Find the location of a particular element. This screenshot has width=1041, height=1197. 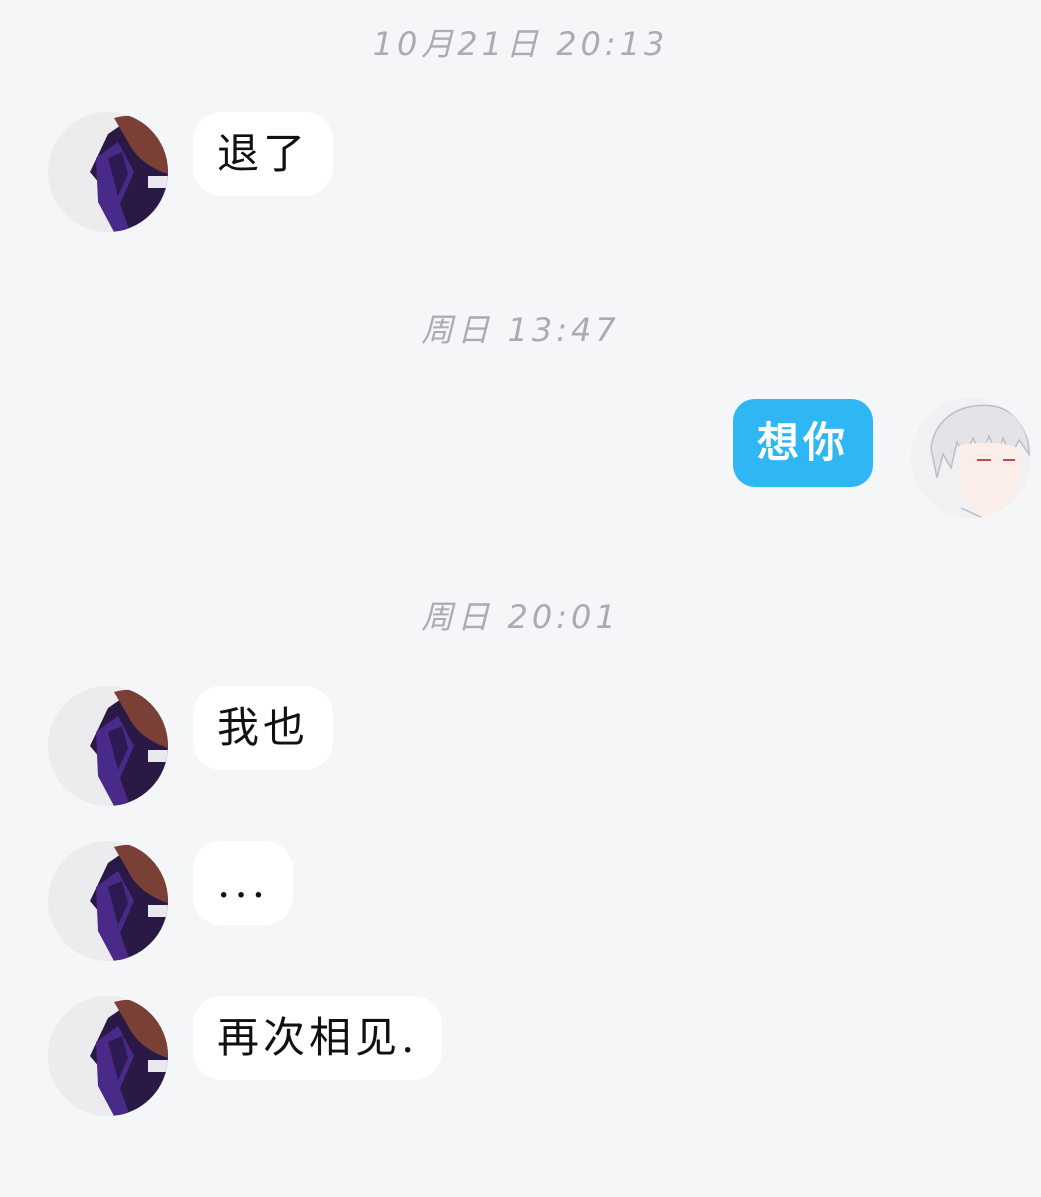

message-bubble-self: 想你 is located at coordinates (803, 443).